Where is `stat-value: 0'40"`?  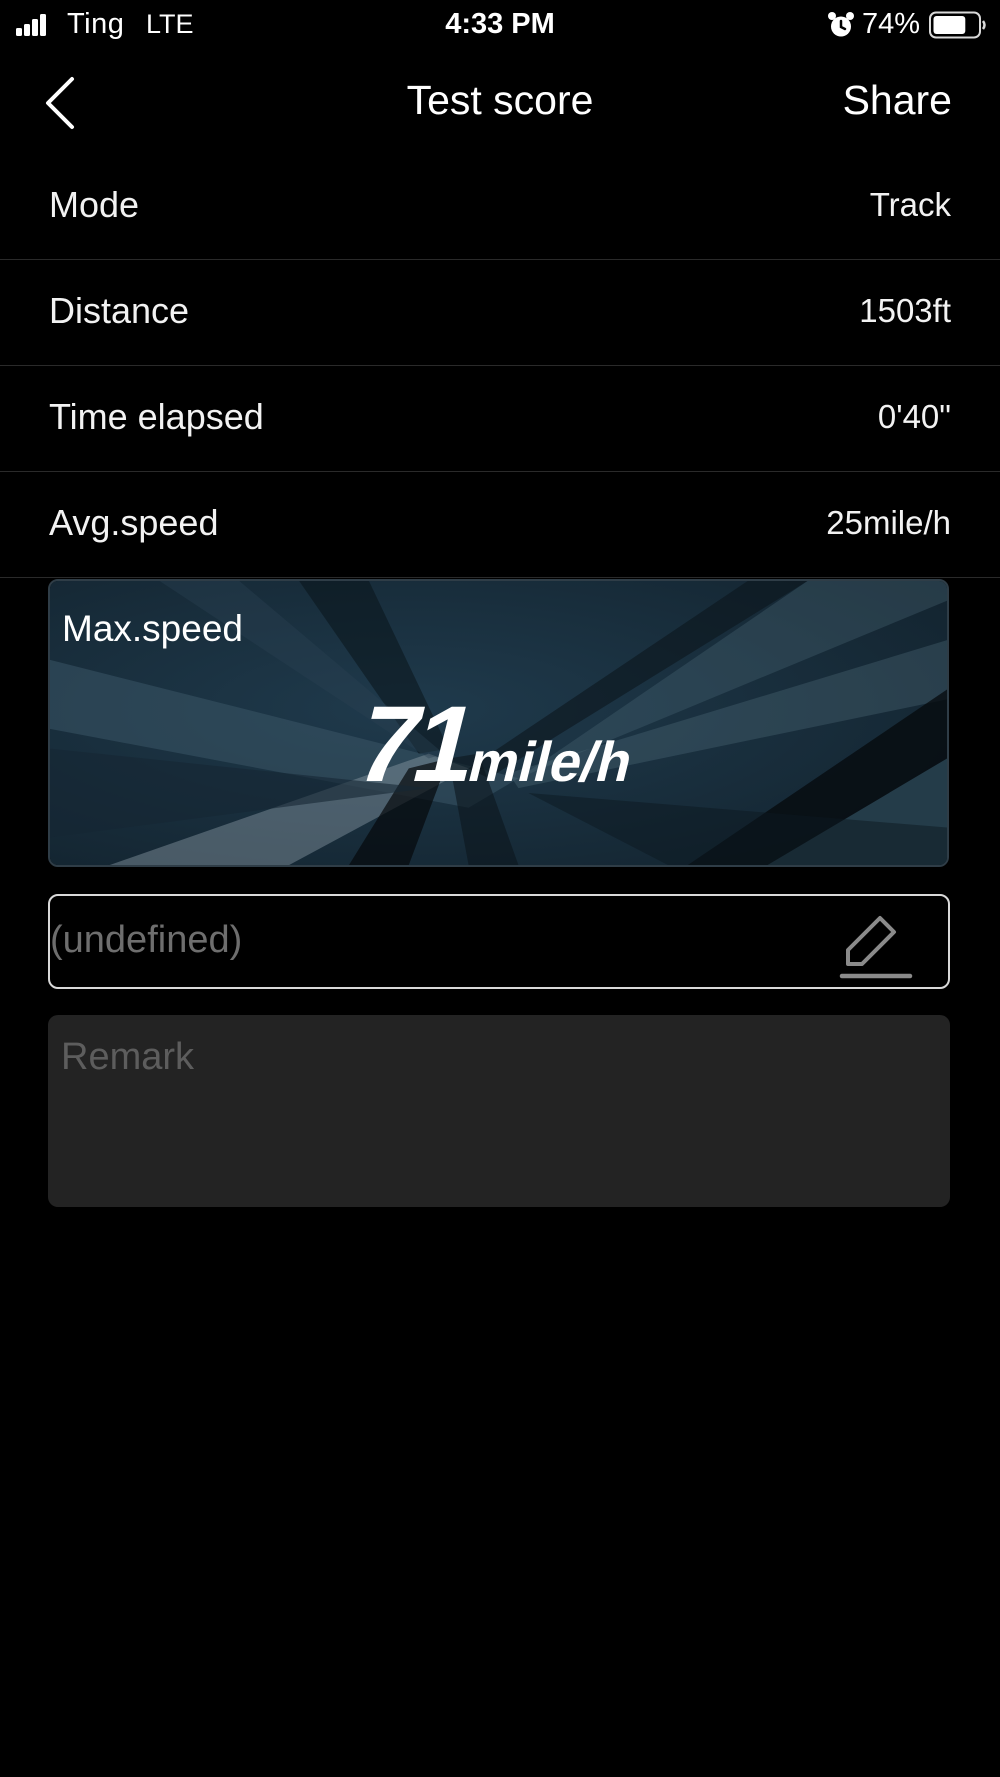
stat-value: 0'40" is located at coordinates (914, 416).